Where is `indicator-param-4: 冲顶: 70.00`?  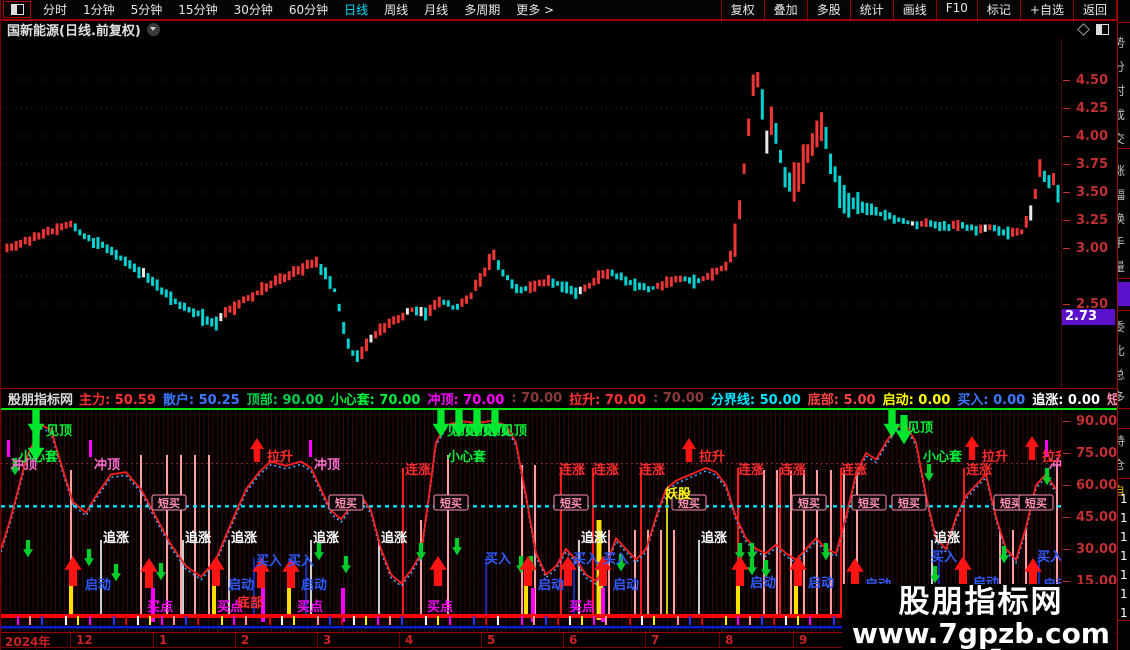
indicator-param-4: 冲顶: 70.00 is located at coordinates (466, 400).